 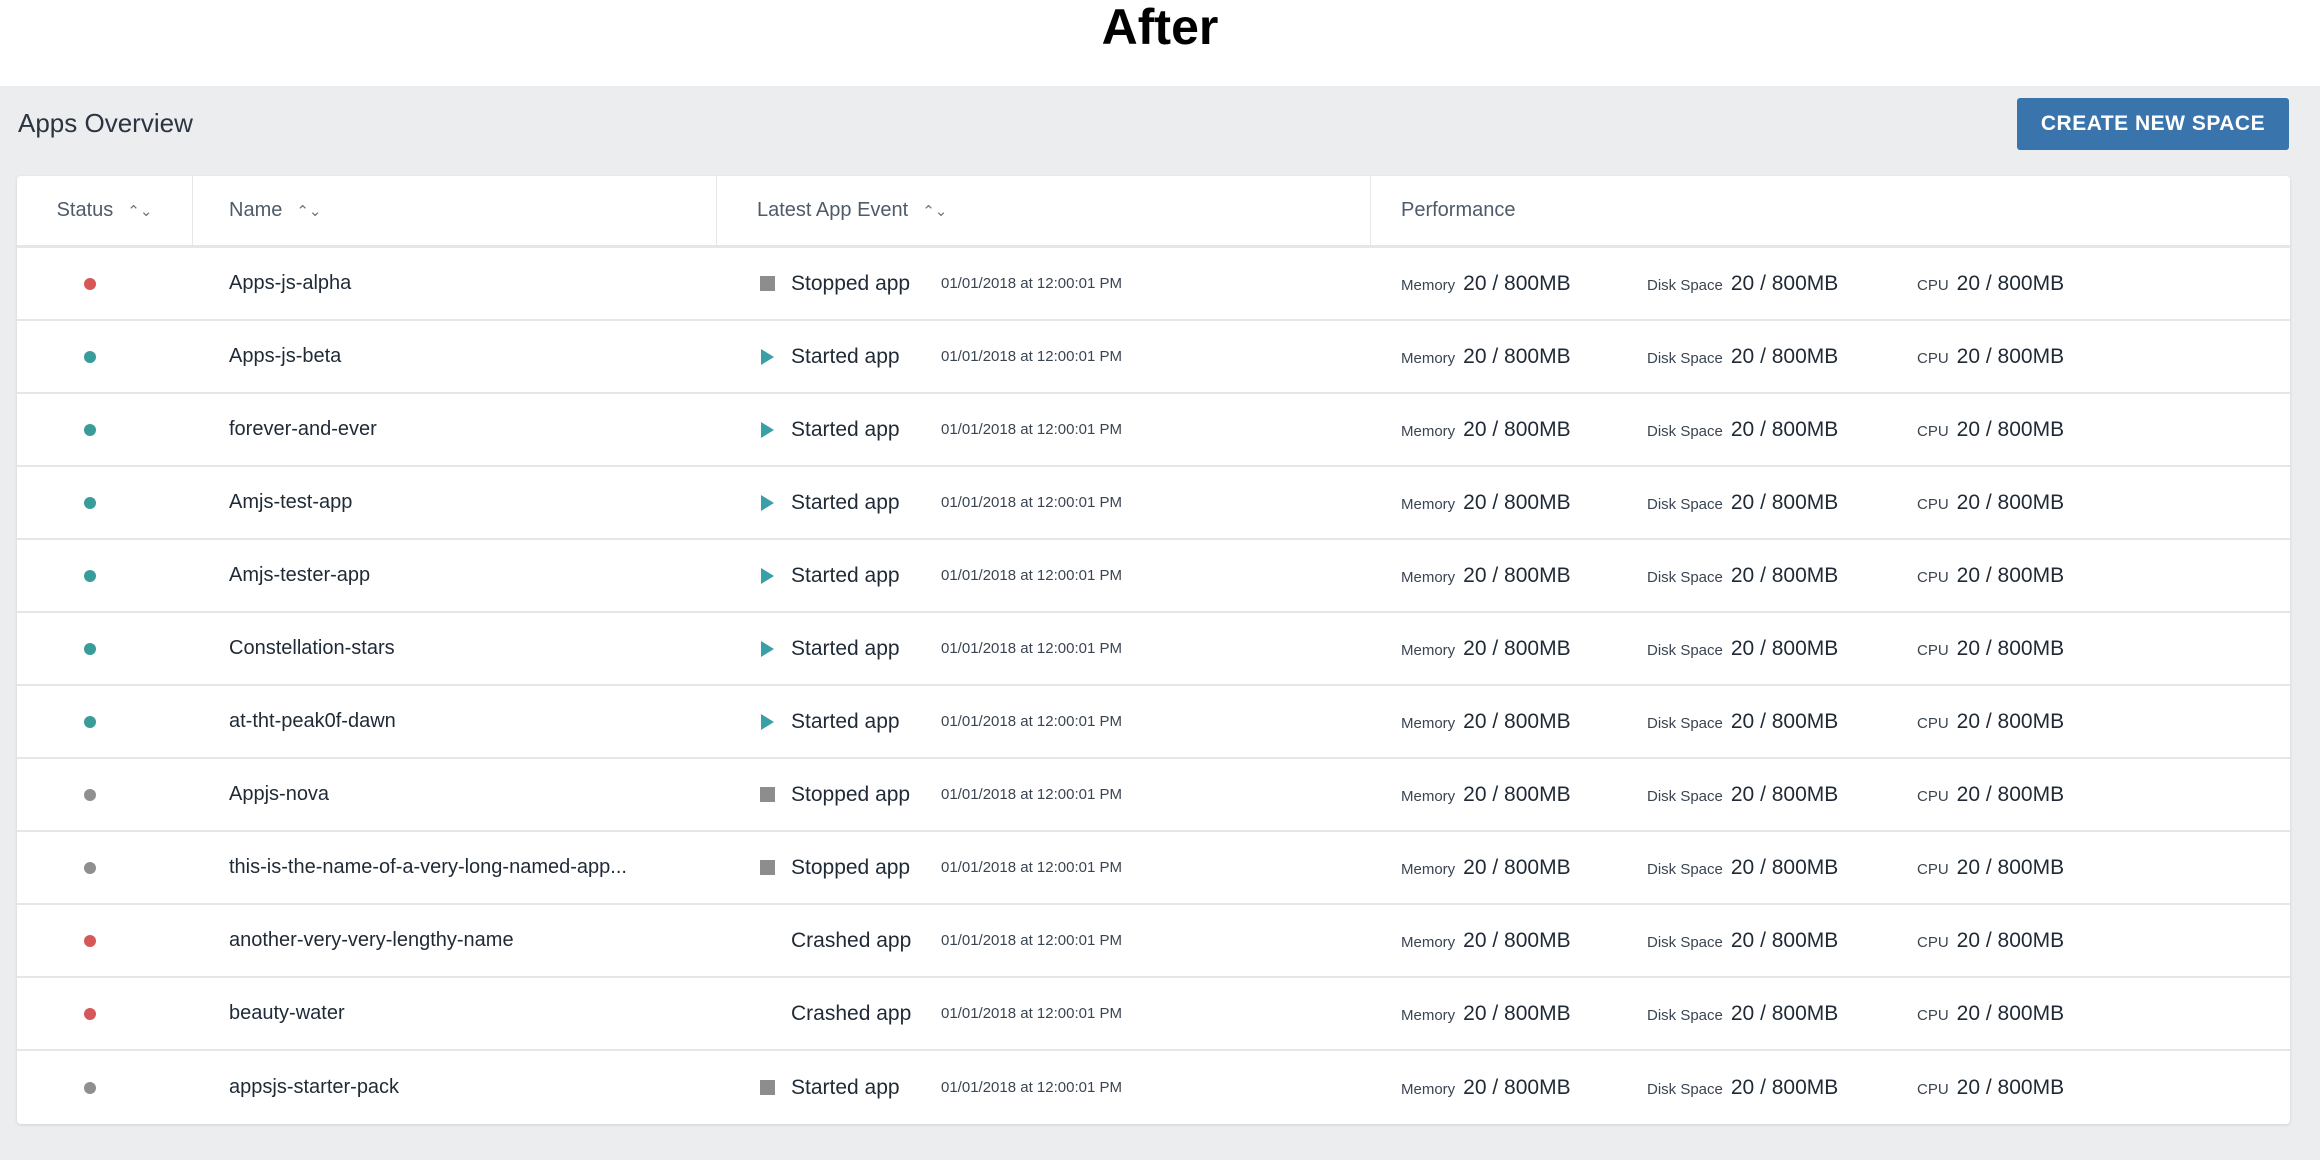 What do you see at coordinates (455, 1013) in the screenshot?
I see `app-name: beauty-water` at bounding box center [455, 1013].